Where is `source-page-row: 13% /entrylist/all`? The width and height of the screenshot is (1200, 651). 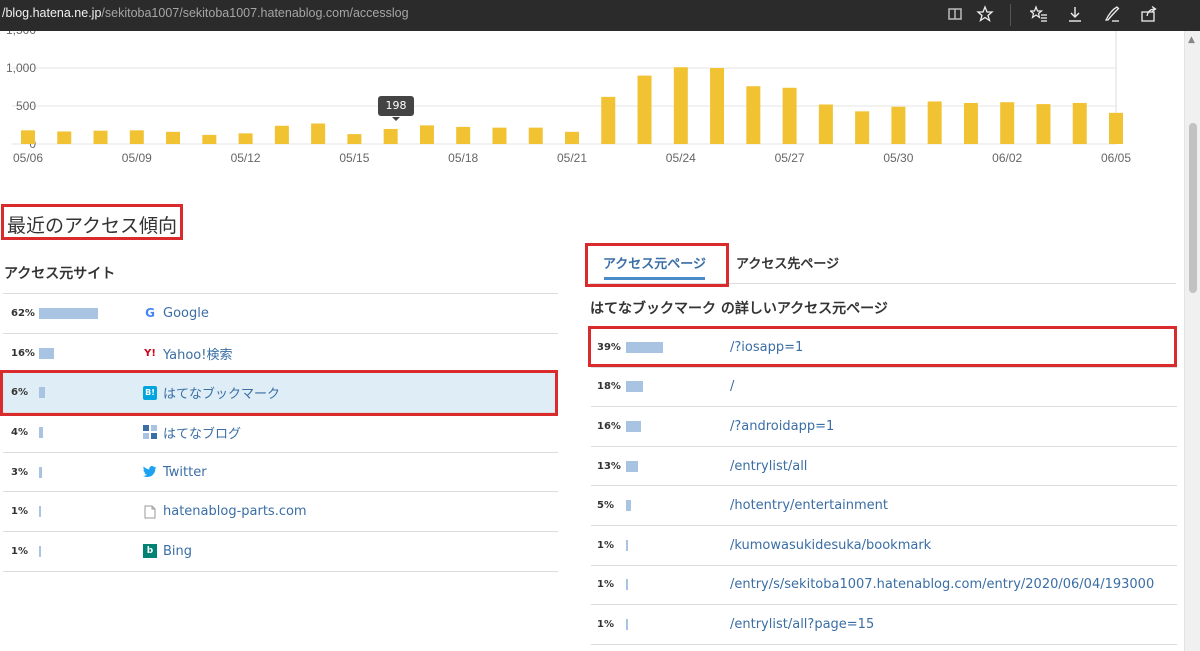
source-page-row: 13% /entrylist/all is located at coordinates (884, 467).